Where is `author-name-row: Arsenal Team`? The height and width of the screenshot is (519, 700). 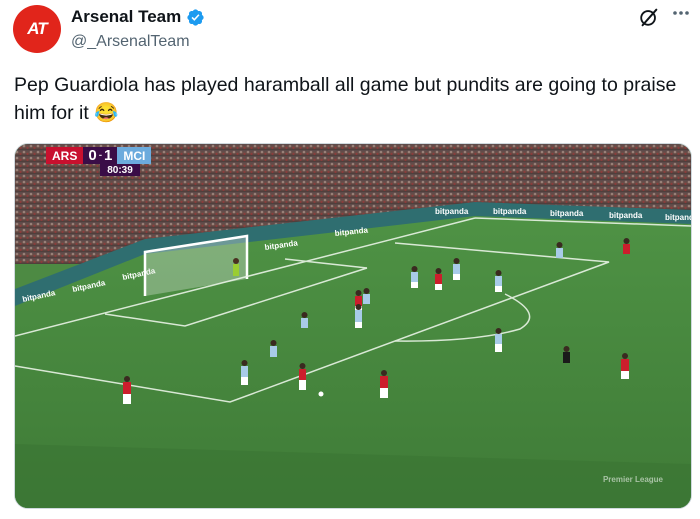 author-name-row: Arsenal Team is located at coordinates (138, 17).